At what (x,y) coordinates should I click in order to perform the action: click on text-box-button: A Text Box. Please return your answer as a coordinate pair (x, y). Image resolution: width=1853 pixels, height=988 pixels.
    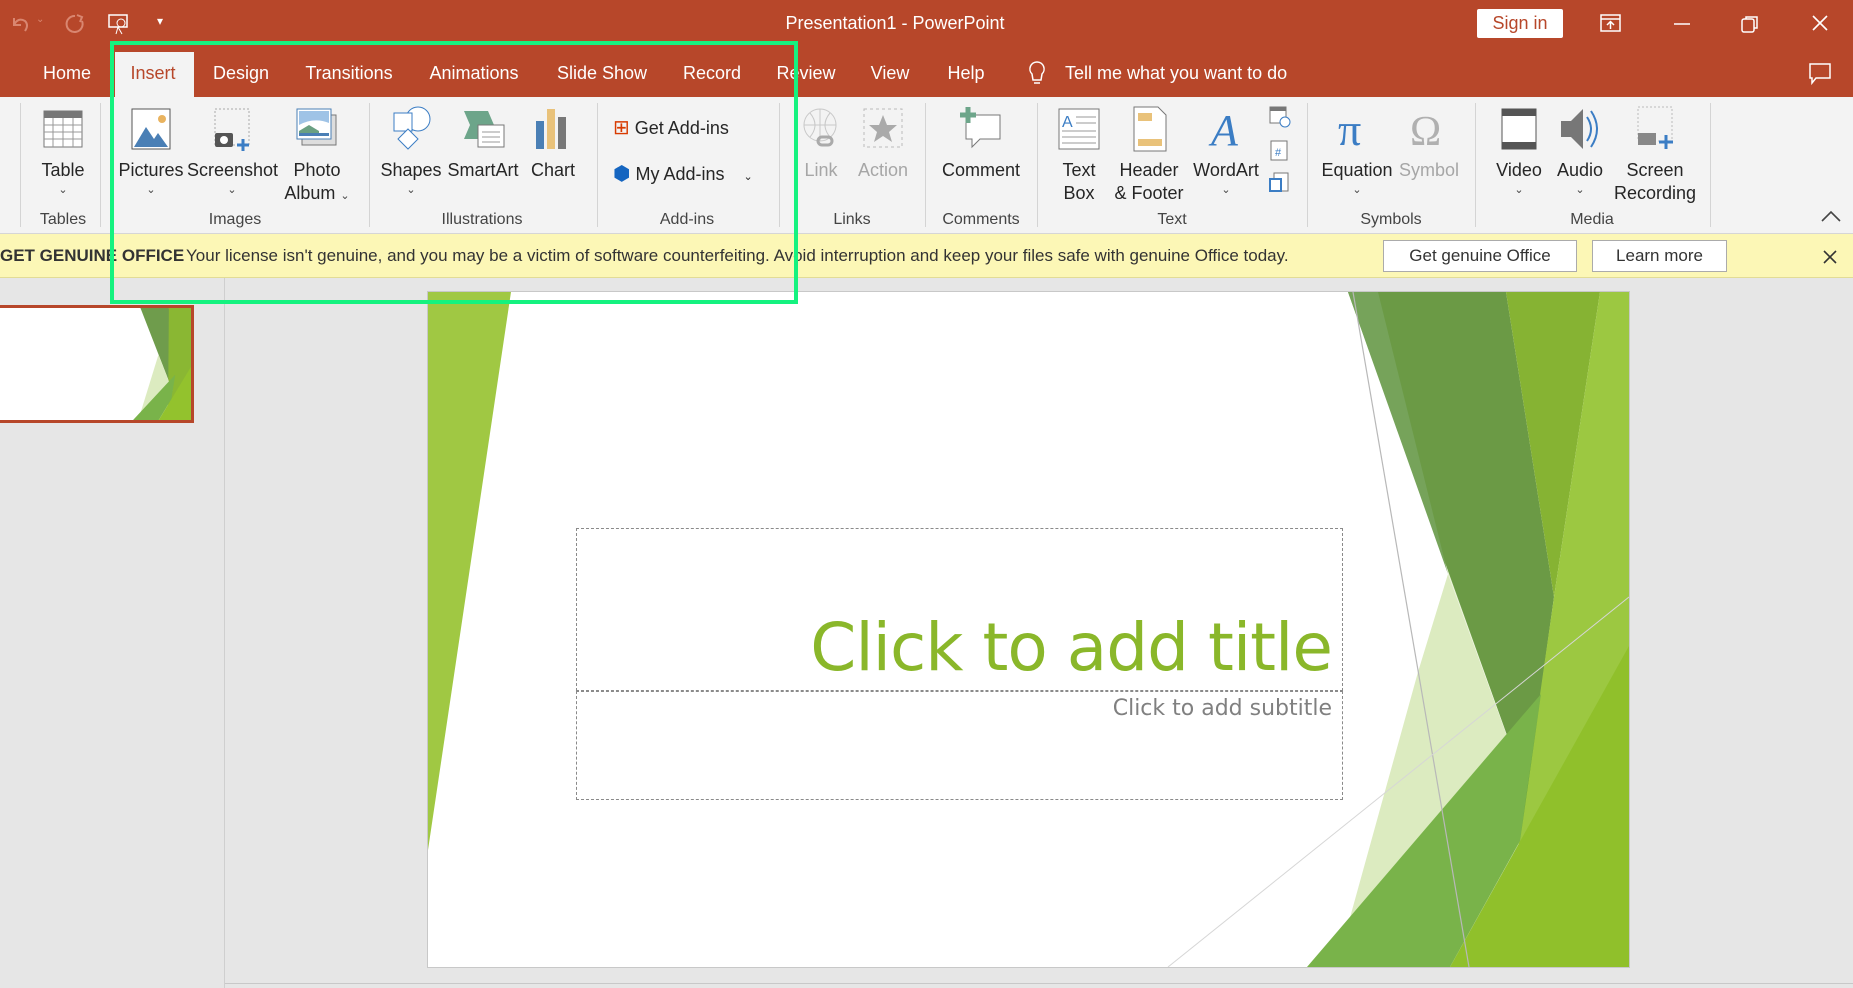
    Looking at the image, I should click on (1079, 155).